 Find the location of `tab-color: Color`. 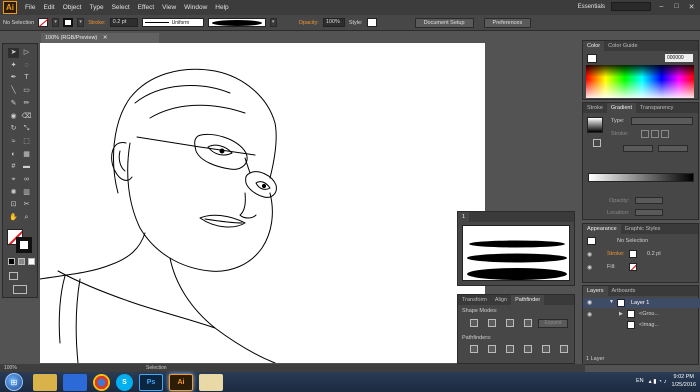

tab-color: Color is located at coordinates (594, 46).